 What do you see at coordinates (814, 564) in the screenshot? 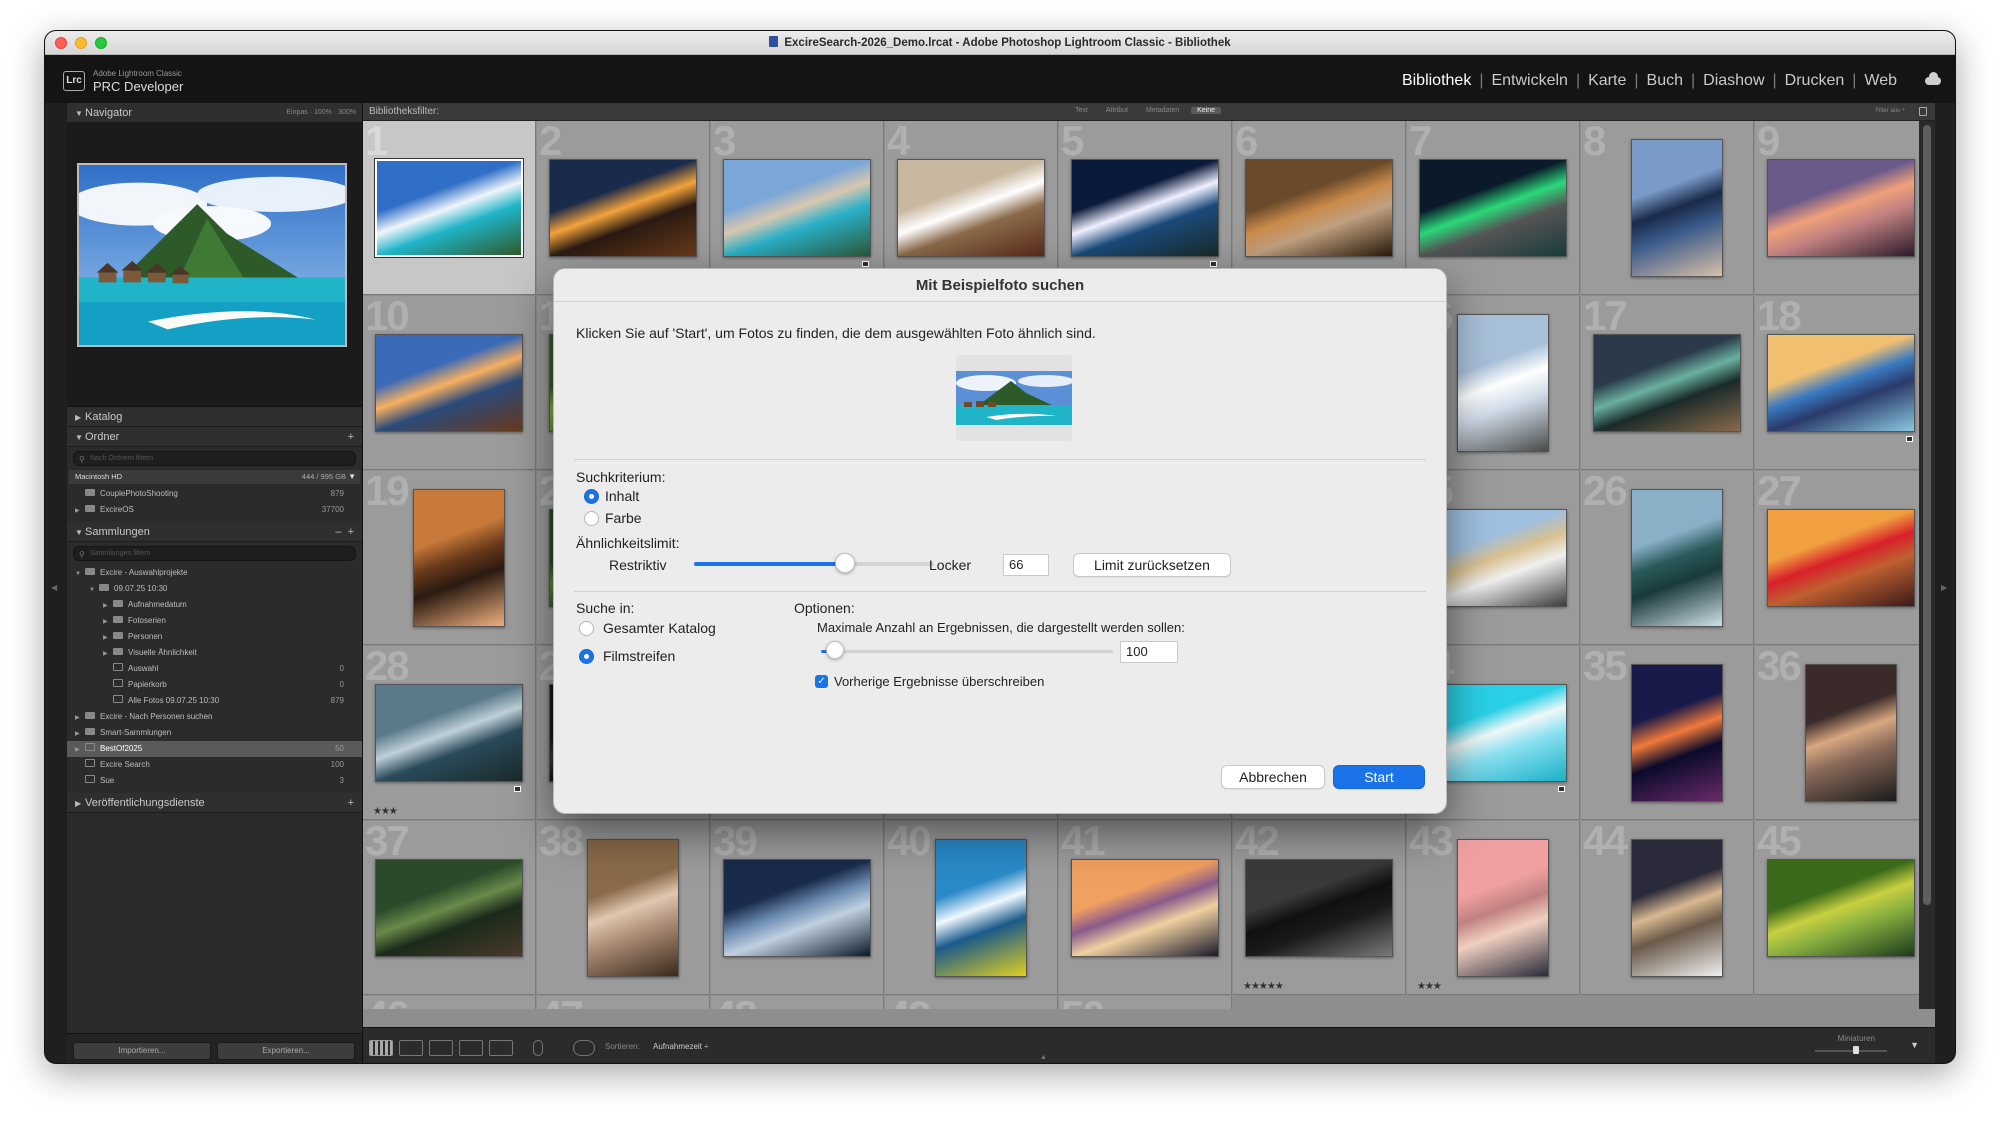
I see `similarity-slider` at bounding box center [814, 564].